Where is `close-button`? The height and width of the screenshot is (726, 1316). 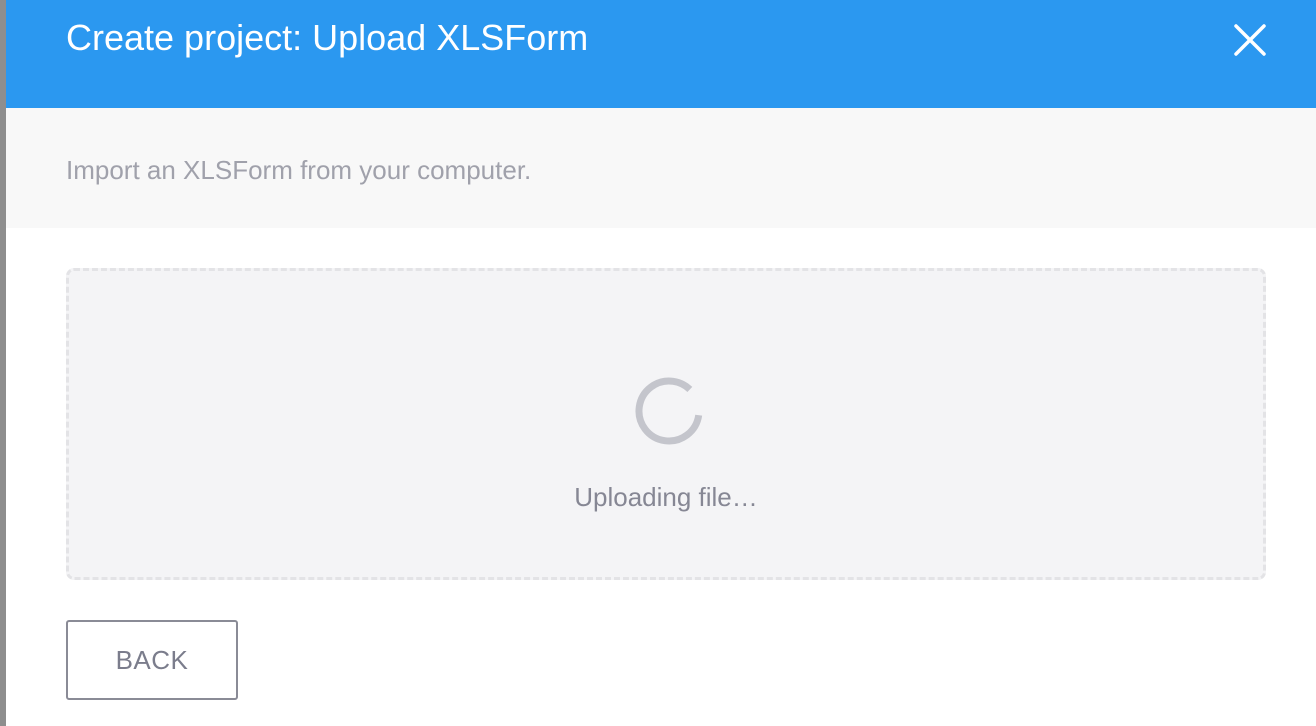 close-button is located at coordinates (1250, 40).